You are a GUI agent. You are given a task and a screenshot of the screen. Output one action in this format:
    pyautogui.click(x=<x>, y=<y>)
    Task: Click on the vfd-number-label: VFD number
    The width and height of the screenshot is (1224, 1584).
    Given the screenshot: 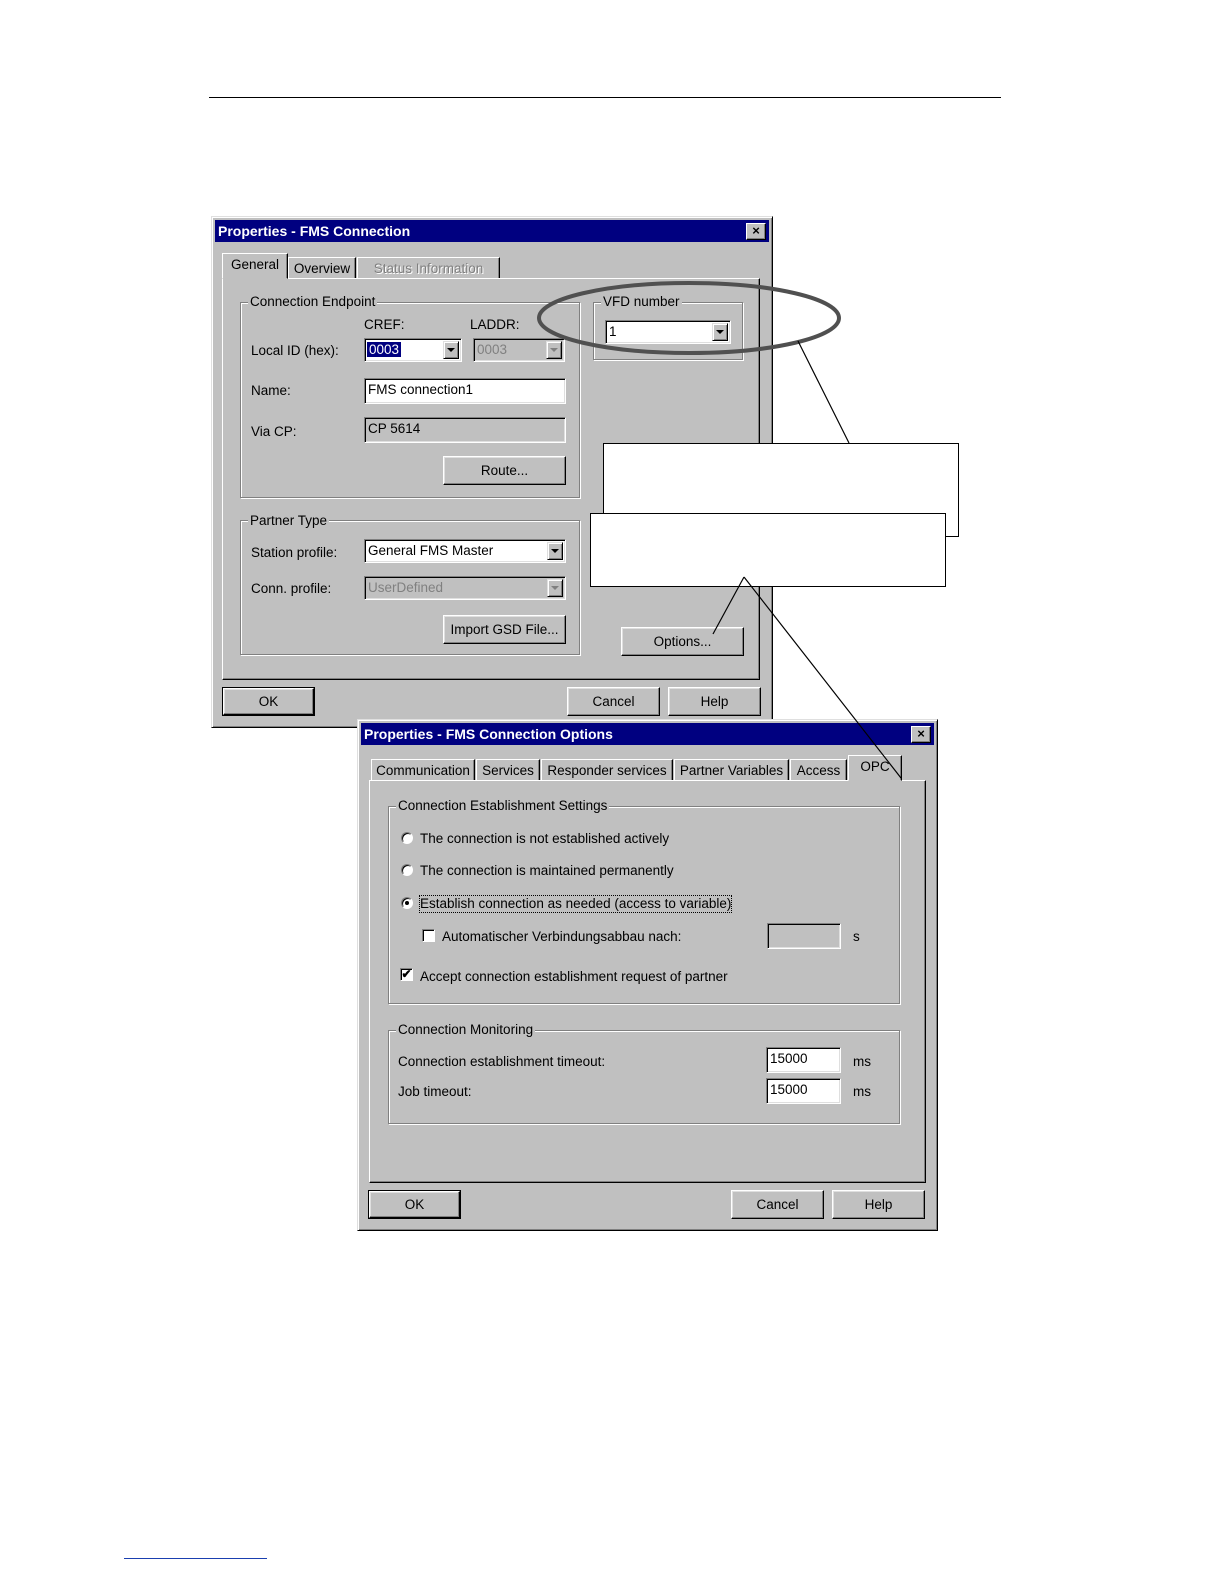 What is the action you would take?
    pyautogui.click(x=641, y=302)
    